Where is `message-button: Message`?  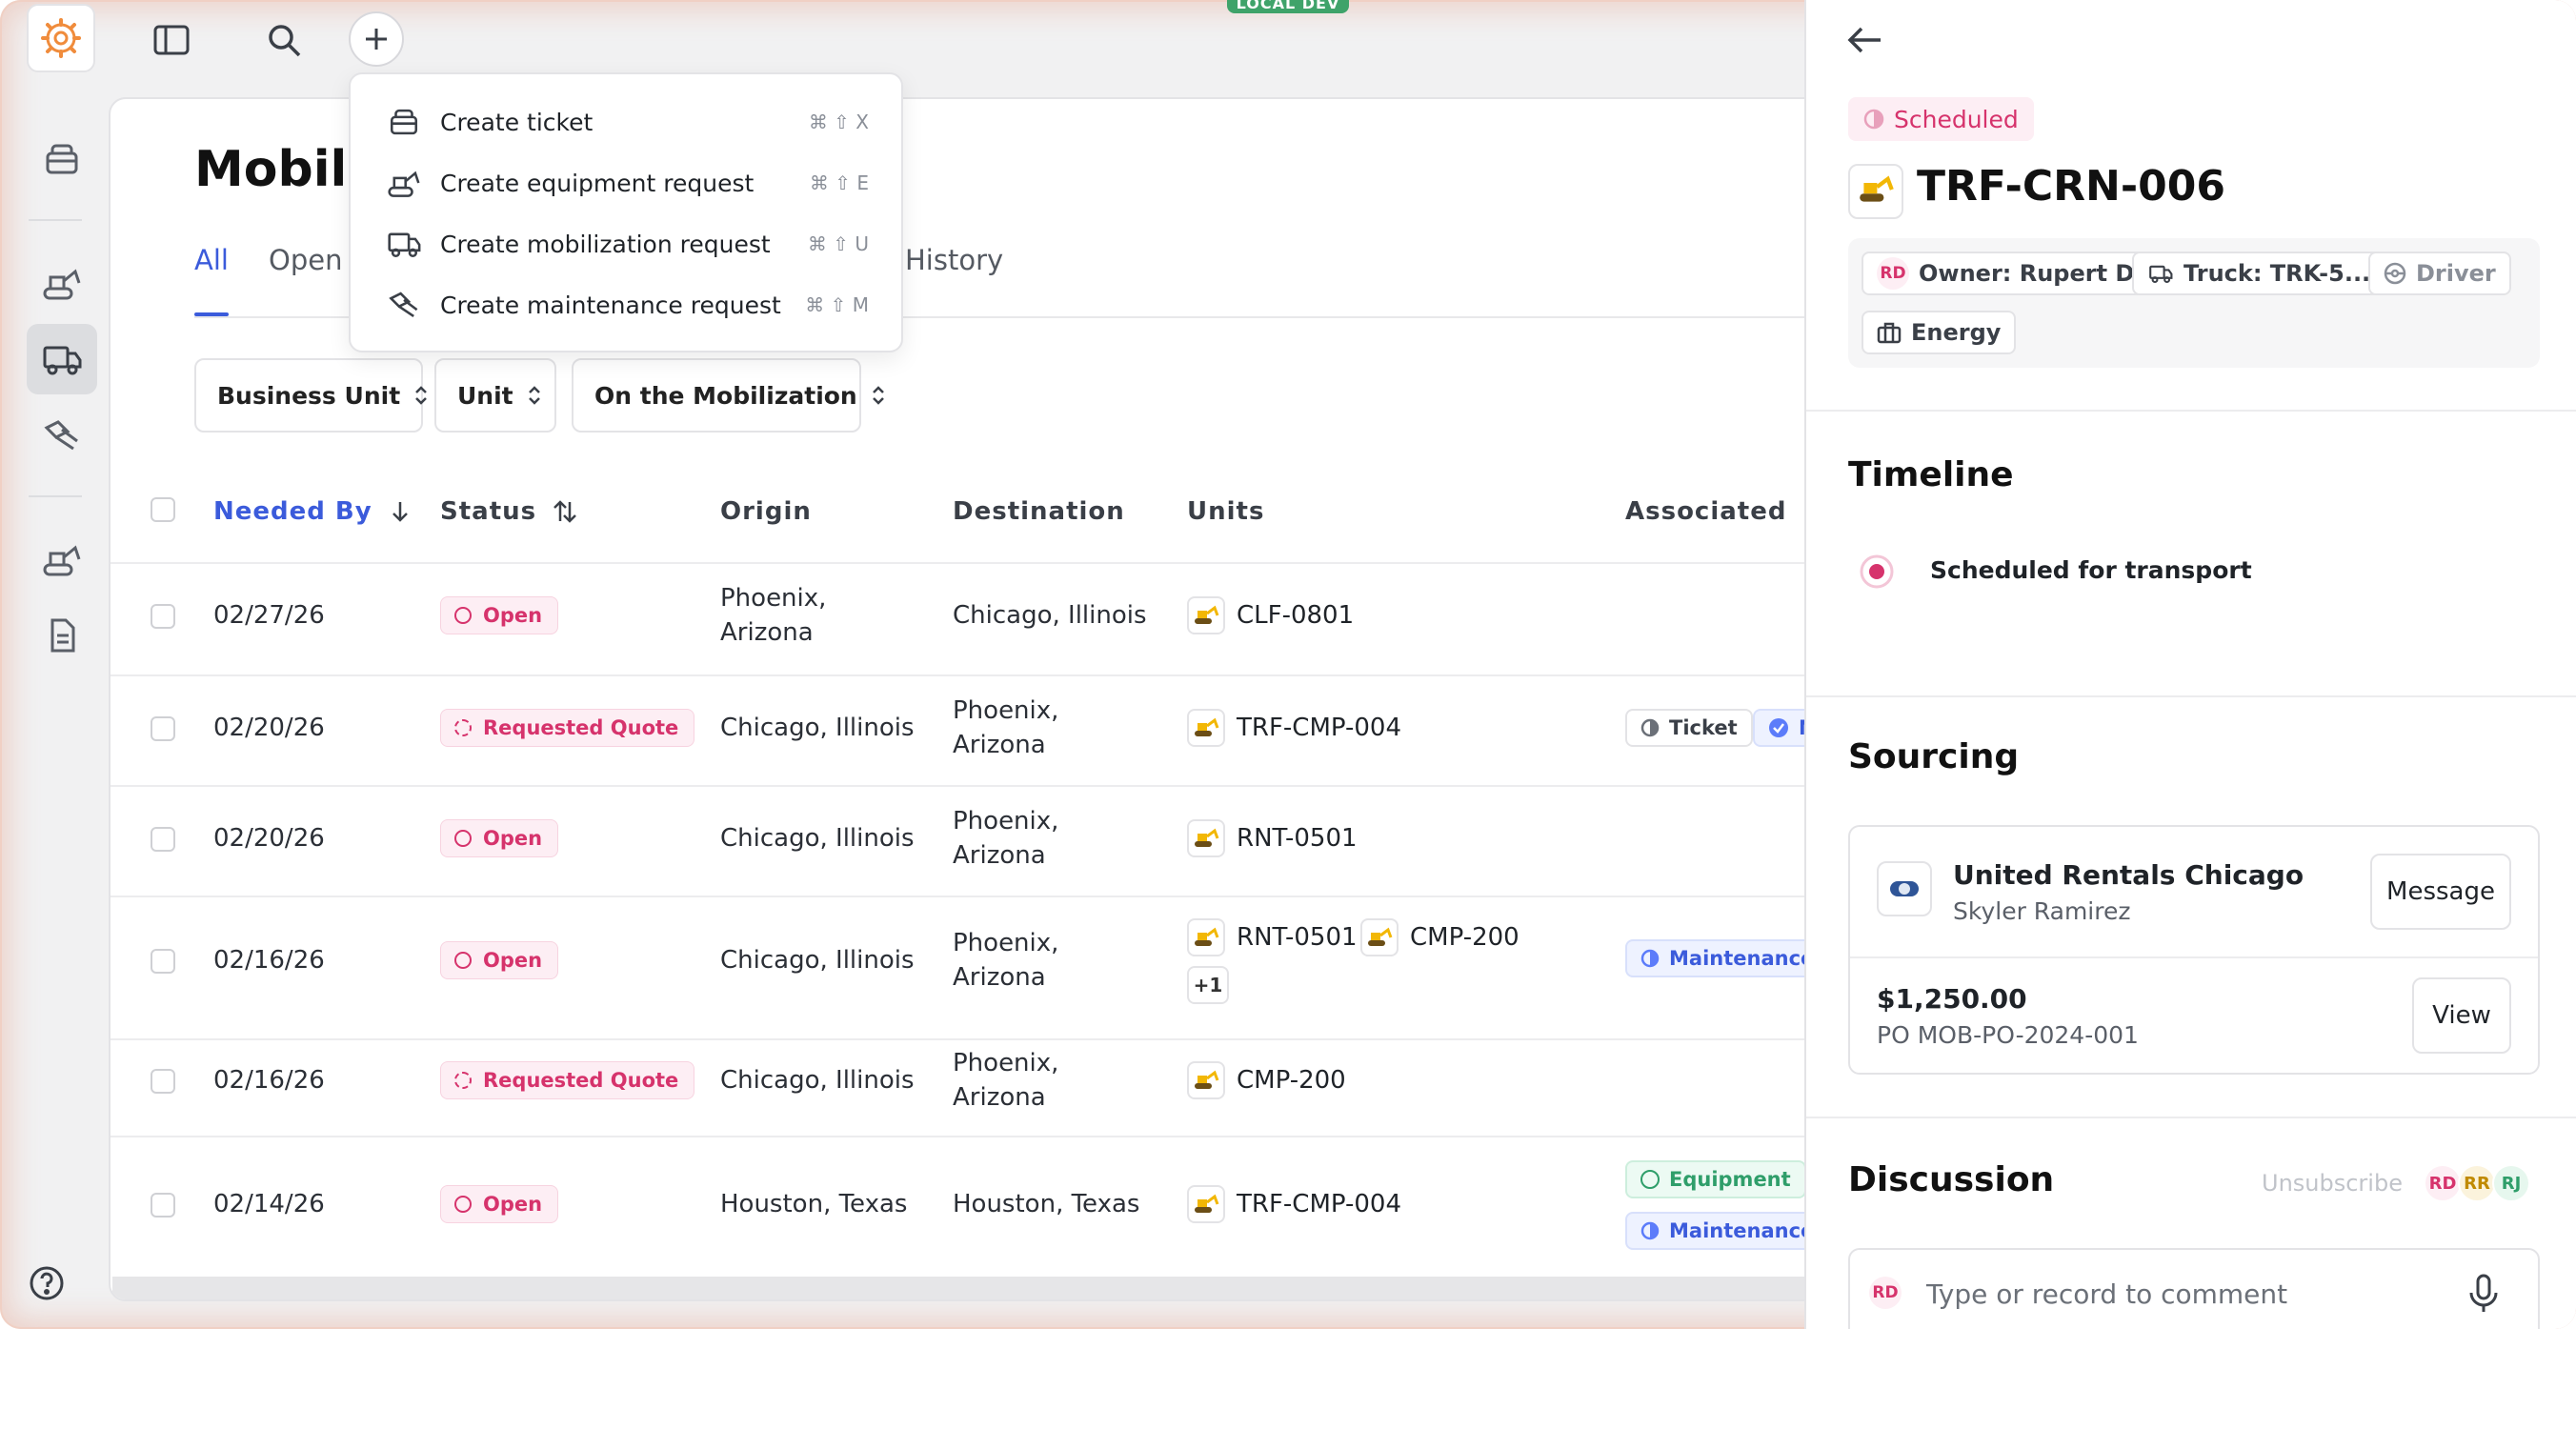 message-button: Message is located at coordinates (2440, 892).